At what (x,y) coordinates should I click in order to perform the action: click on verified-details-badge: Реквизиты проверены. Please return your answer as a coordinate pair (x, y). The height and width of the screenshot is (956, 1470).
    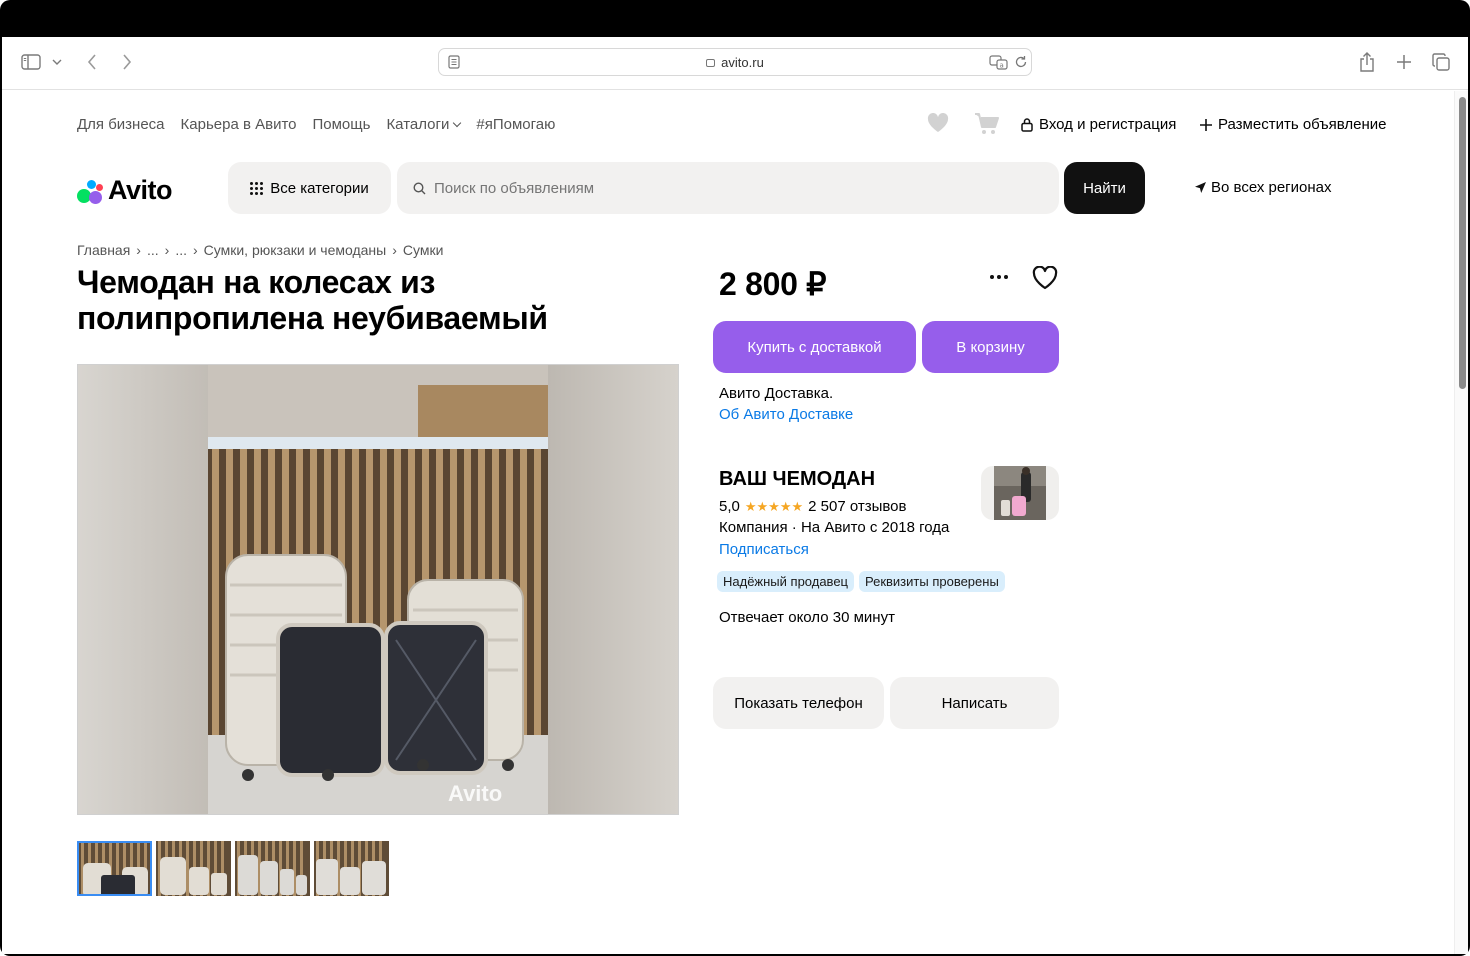
    Looking at the image, I should click on (932, 581).